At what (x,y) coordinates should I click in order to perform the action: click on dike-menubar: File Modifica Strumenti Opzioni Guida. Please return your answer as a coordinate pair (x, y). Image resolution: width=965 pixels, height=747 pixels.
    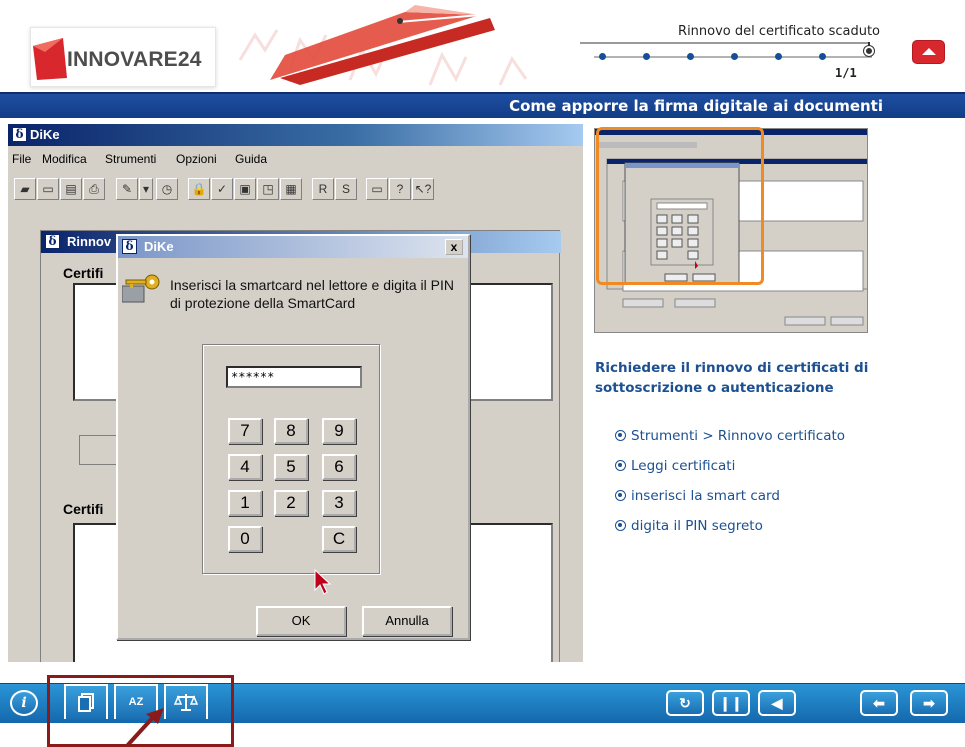
    Looking at the image, I should click on (295, 159).